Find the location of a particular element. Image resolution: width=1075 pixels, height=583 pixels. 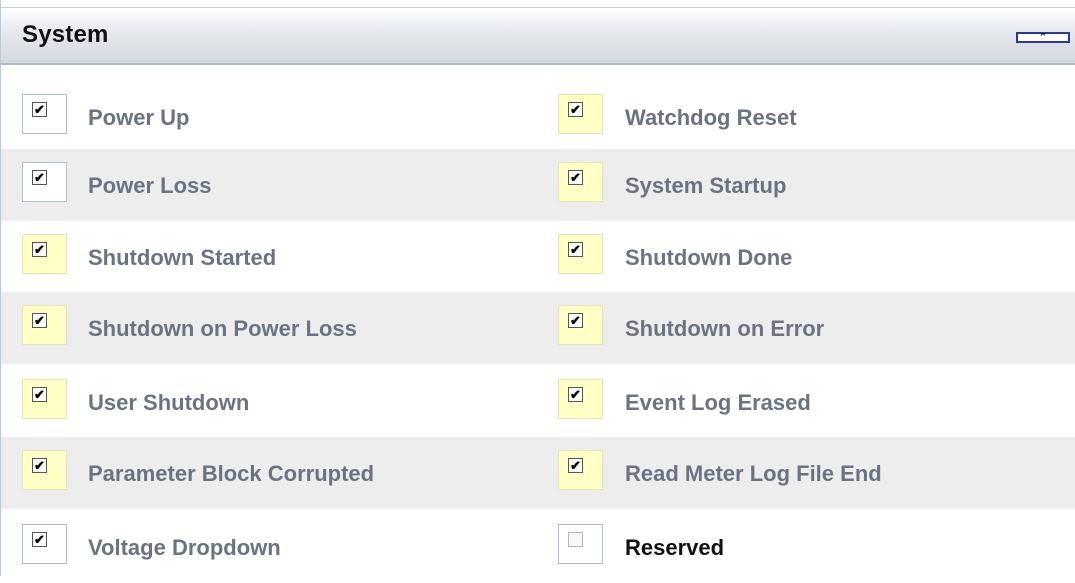

checkbox-user-shutdown: ✔ is located at coordinates (44, 399).